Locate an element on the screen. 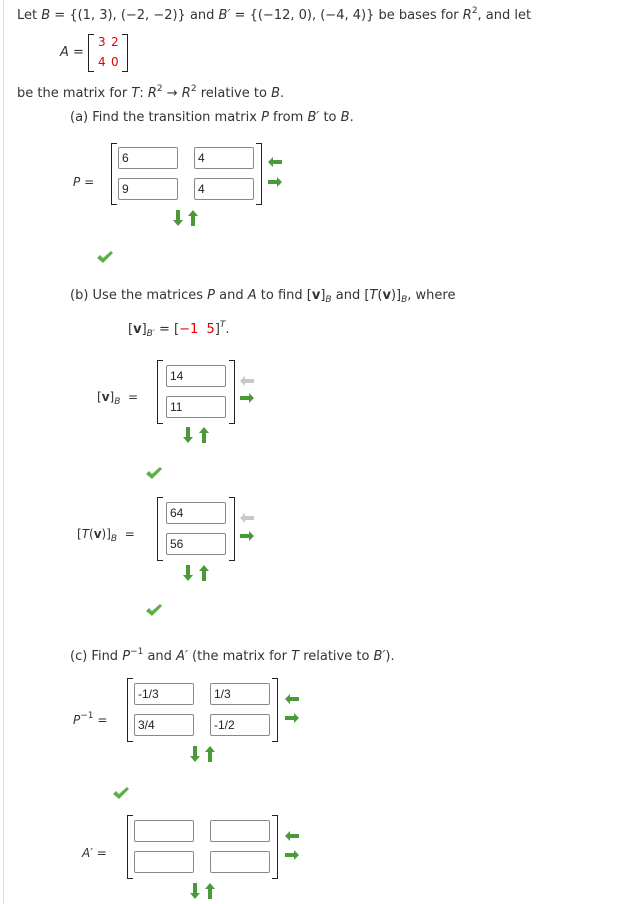  A-left-bracket is located at coordinates (91, 53).